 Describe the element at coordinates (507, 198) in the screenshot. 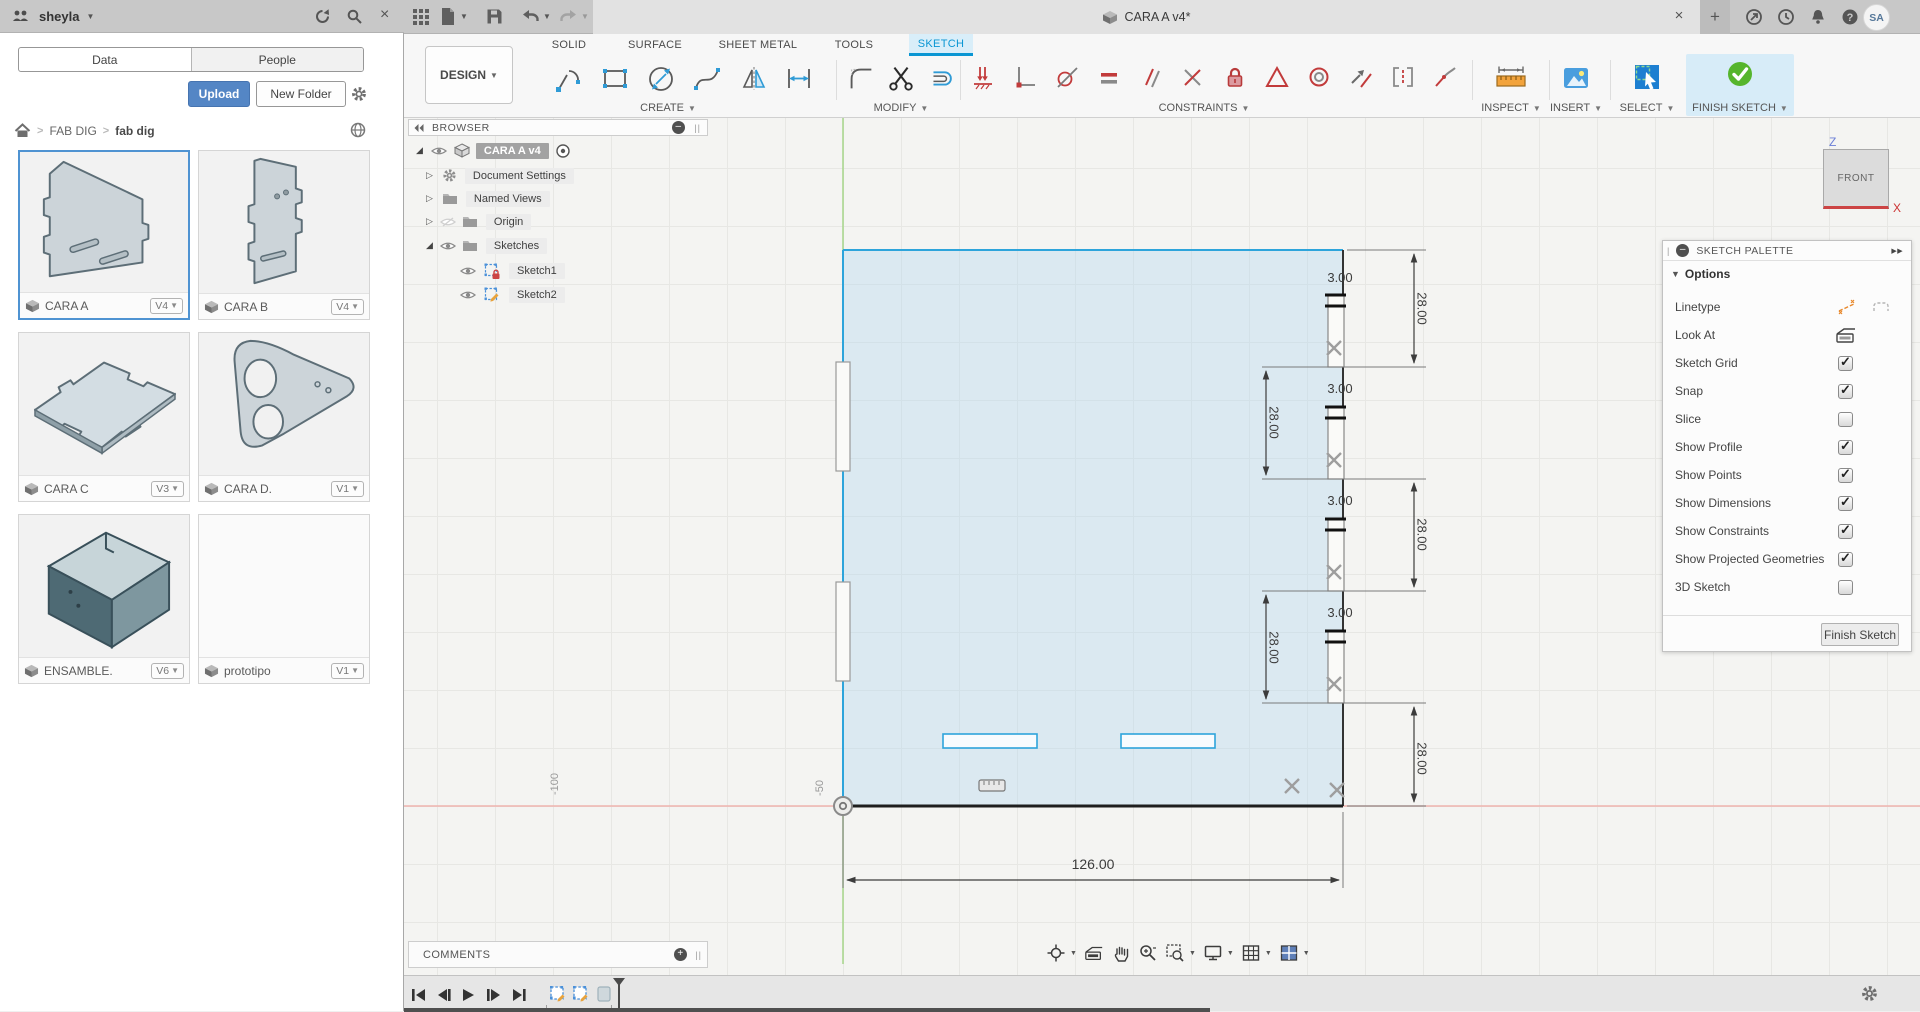

I see `browser-item-label: Named Views` at that location.